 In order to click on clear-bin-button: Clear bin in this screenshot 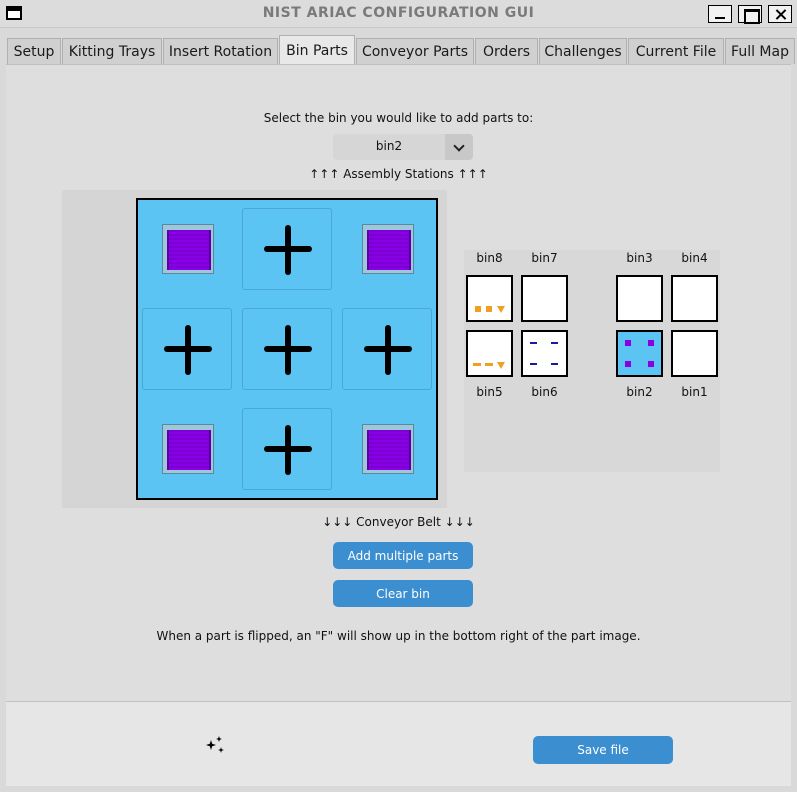, I will do `click(403, 593)`.